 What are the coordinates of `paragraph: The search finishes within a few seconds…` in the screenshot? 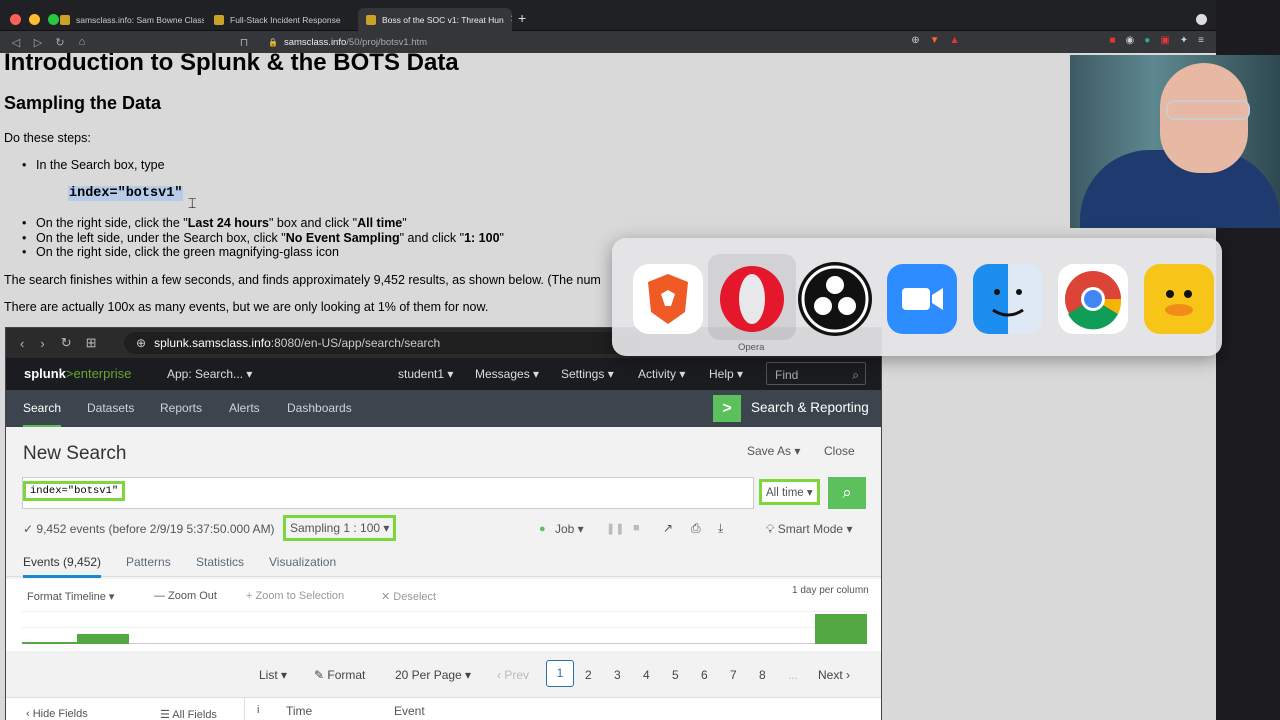 It's located at (302, 280).